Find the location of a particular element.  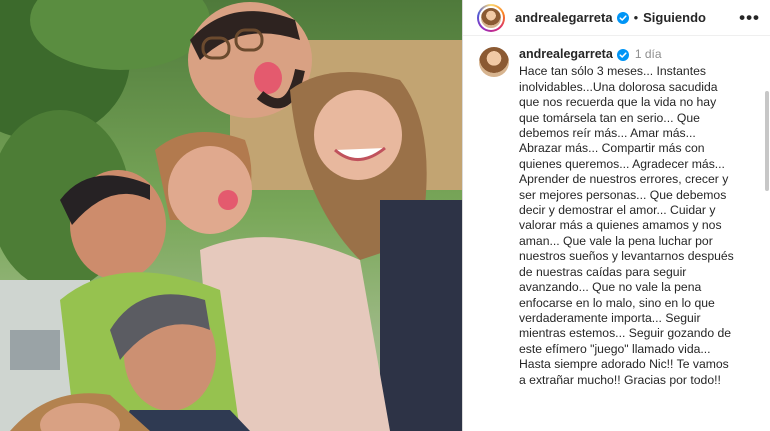

follow-button: Siguiendo is located at coordinates (674, 17).